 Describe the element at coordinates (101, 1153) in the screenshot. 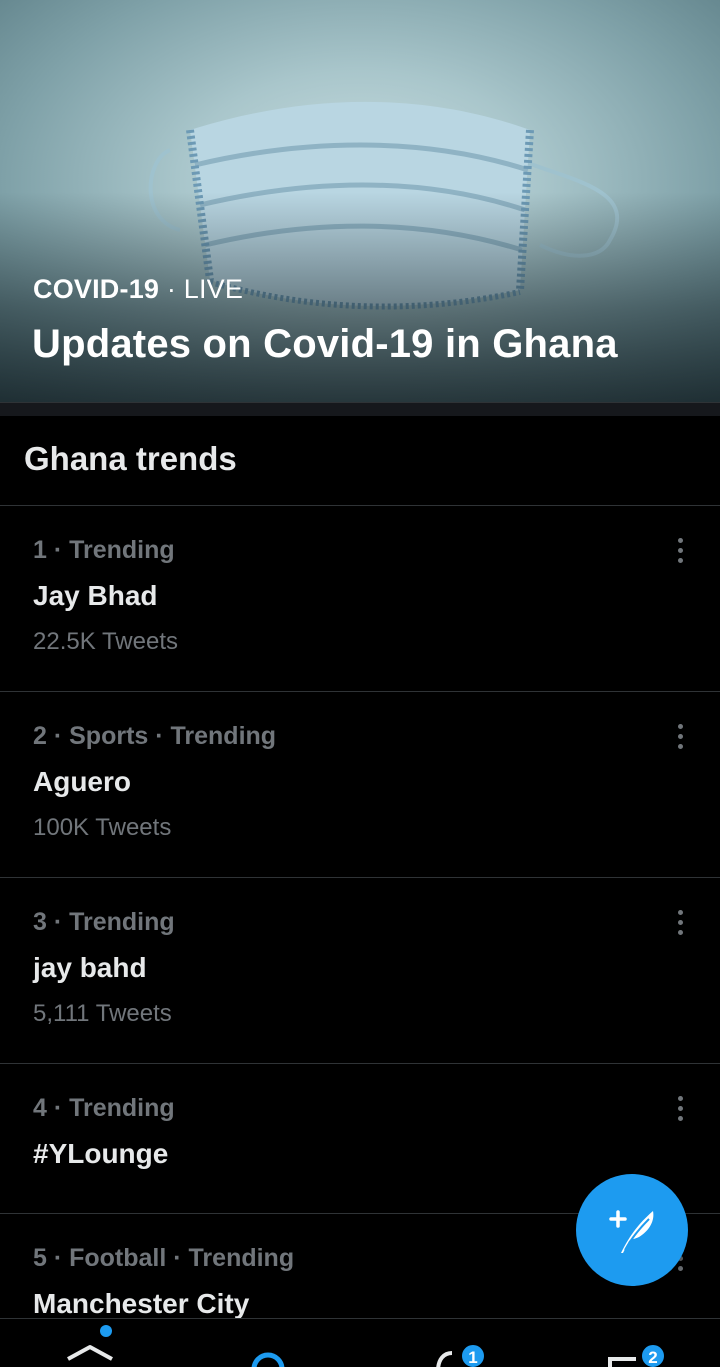

I see `trend-name: #YLounge` at that location.